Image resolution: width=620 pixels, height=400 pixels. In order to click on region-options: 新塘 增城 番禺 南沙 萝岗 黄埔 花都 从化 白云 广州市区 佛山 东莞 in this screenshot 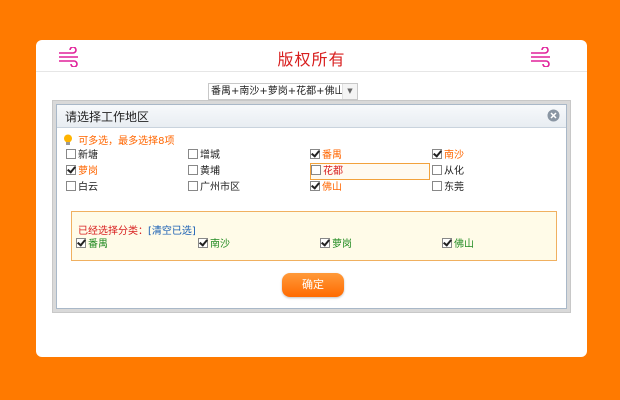, I will do `click(306, 173)`.